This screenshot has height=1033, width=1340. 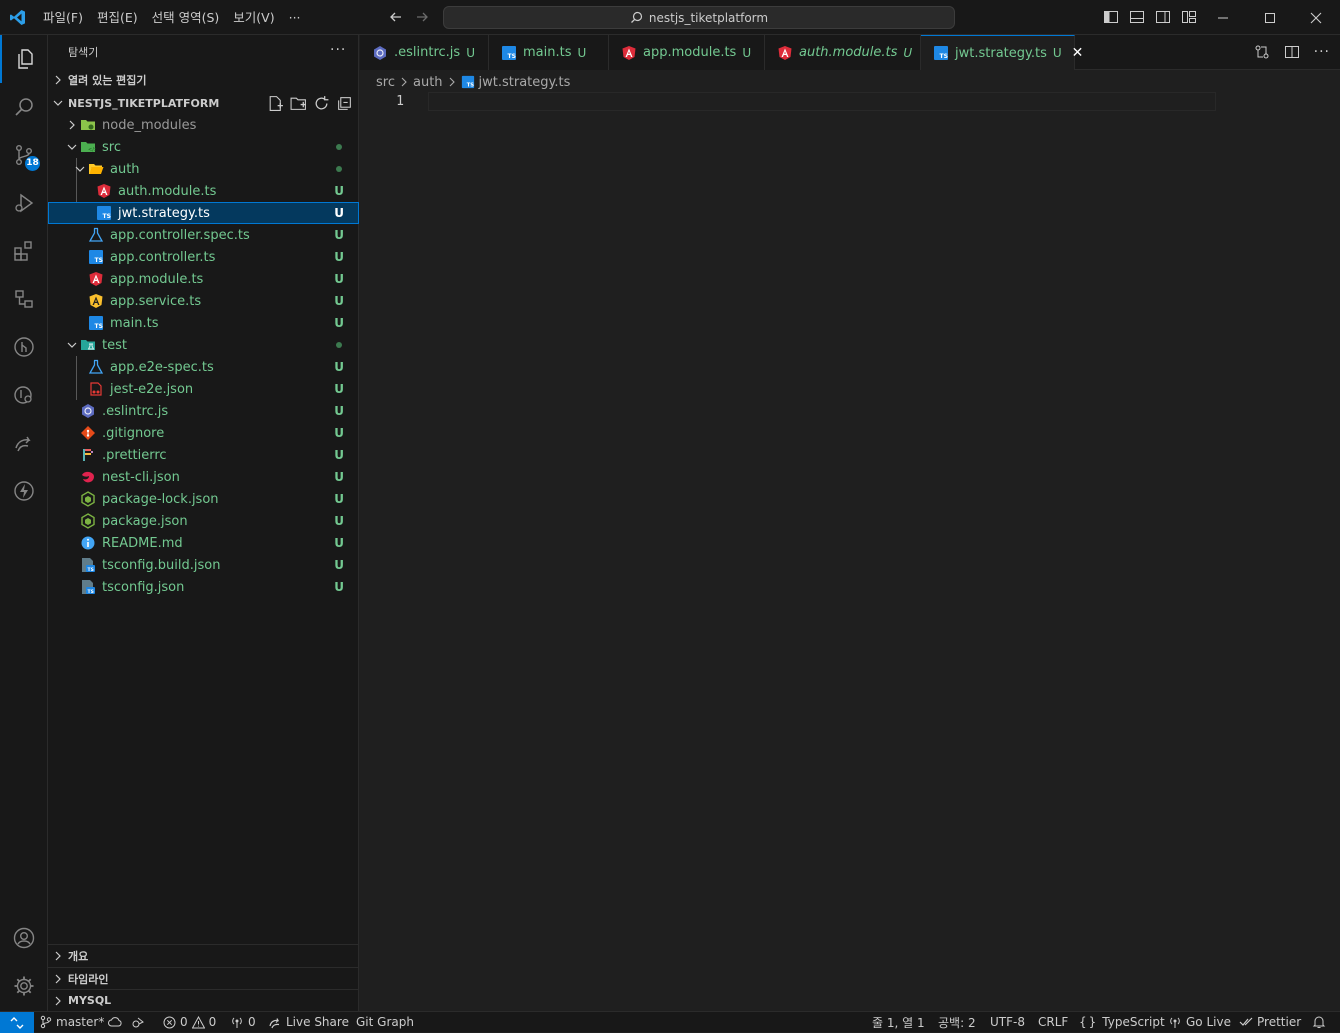 What do you see at coordinates (424, 52) in the screenshot?
I see `tab-eslintrc: .eslintrc.js U` at bounding box center [424, 52].